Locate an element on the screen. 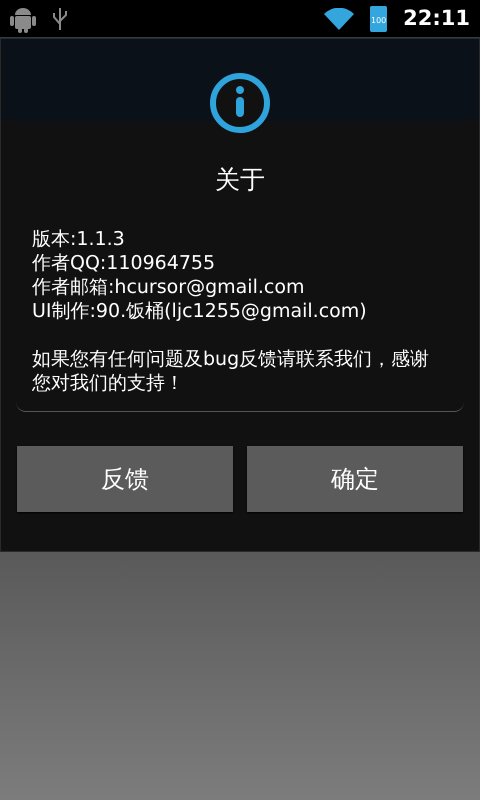  info-line: UI制作:90.饭桶(ljc1255@gmail.com) is located at coordinates (200, 310).